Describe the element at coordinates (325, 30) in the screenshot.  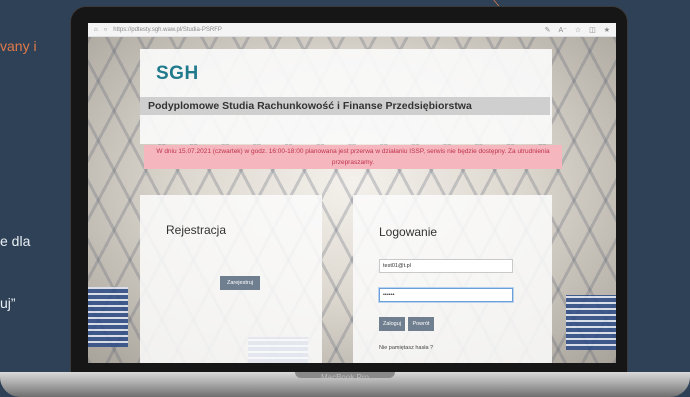
I see `address-bar: https://pdtesty.sgh.waw.pl/Studia-PSRFP` at that location.